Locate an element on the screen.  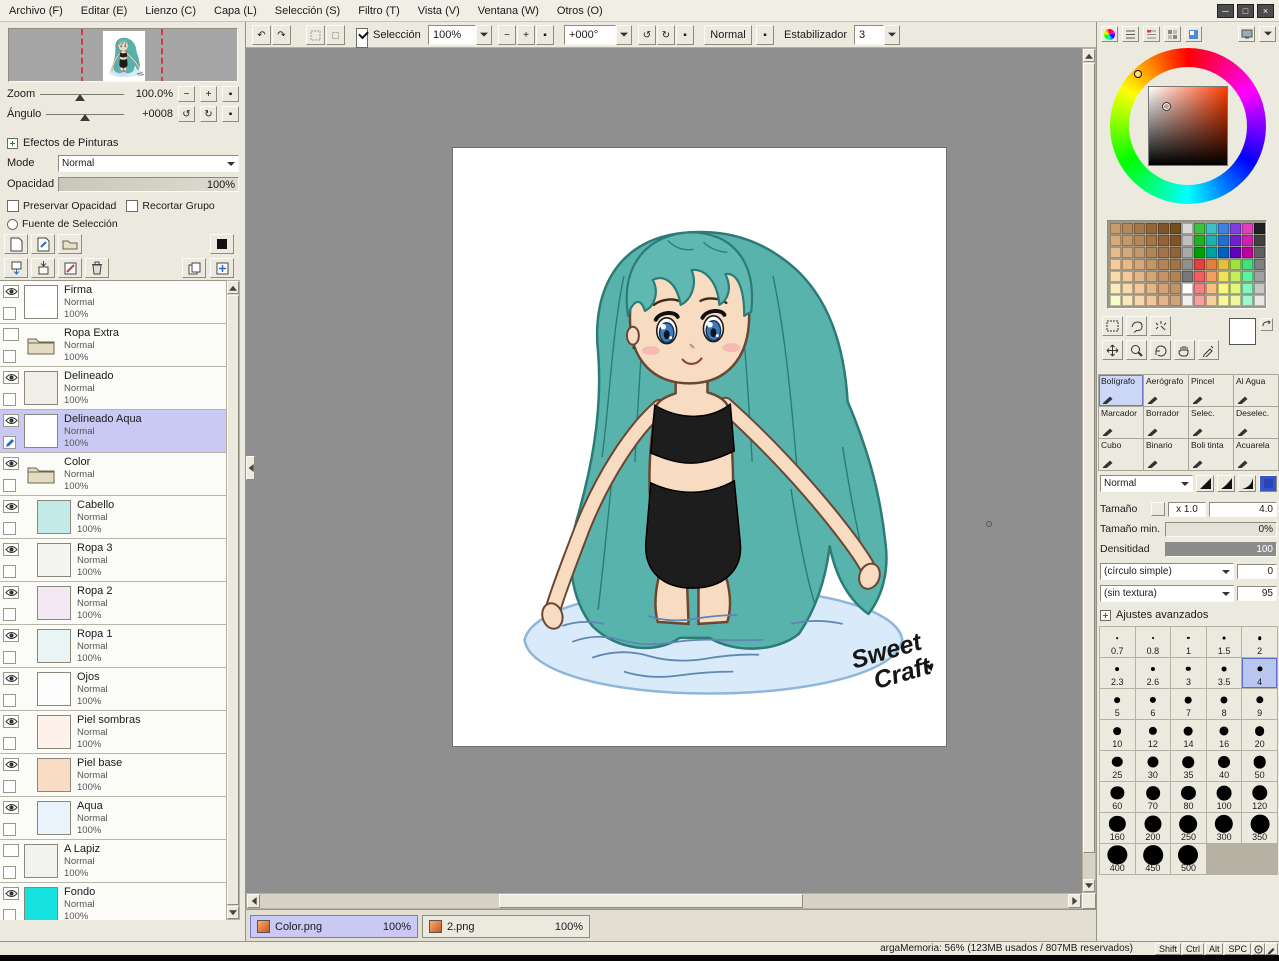
selection-expand-button is located at coordinates (315, 35).